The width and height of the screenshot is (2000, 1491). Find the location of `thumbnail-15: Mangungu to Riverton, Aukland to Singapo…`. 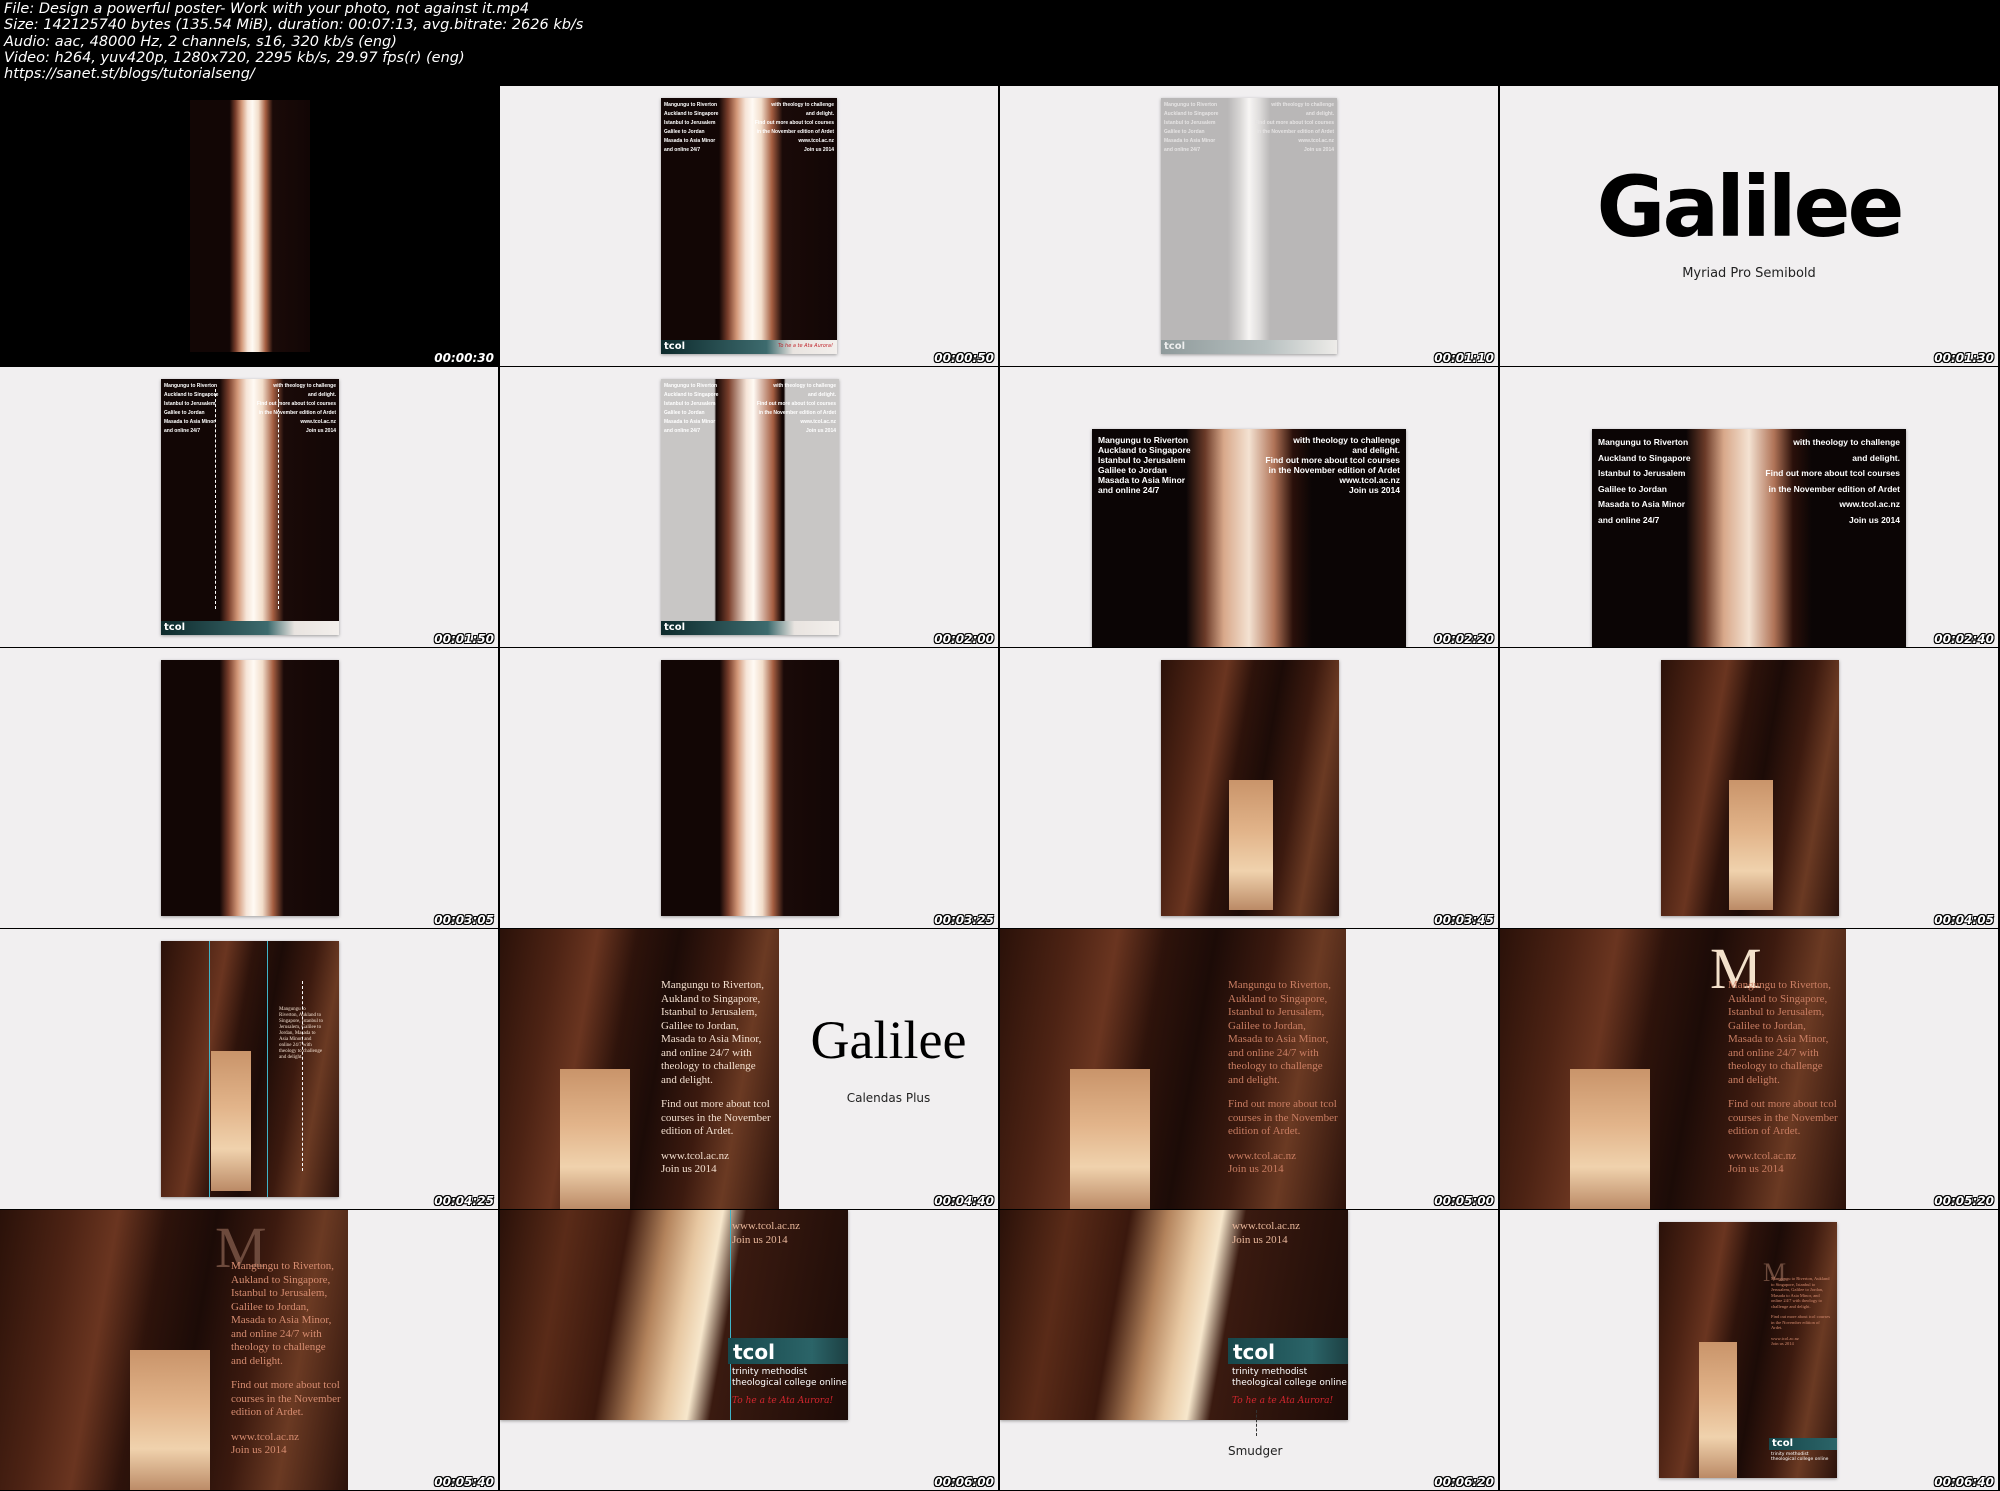

thumbnail-15: Mangungu to Riverton, Aukland to Singapo… is located at coordinates (1249, 1069).